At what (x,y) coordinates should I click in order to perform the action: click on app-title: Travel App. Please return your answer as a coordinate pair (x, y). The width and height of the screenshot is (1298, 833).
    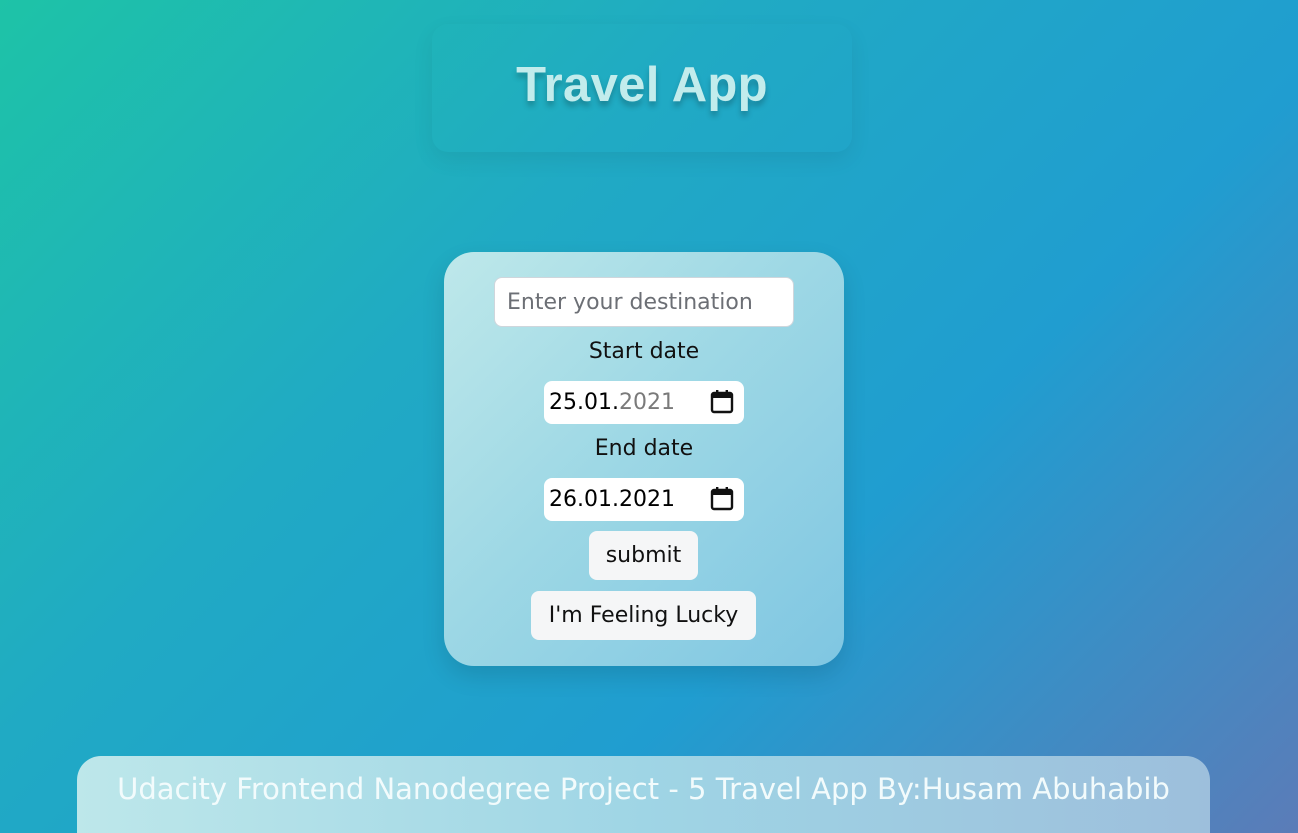
    Looking at the image, I should click on (642, 85).